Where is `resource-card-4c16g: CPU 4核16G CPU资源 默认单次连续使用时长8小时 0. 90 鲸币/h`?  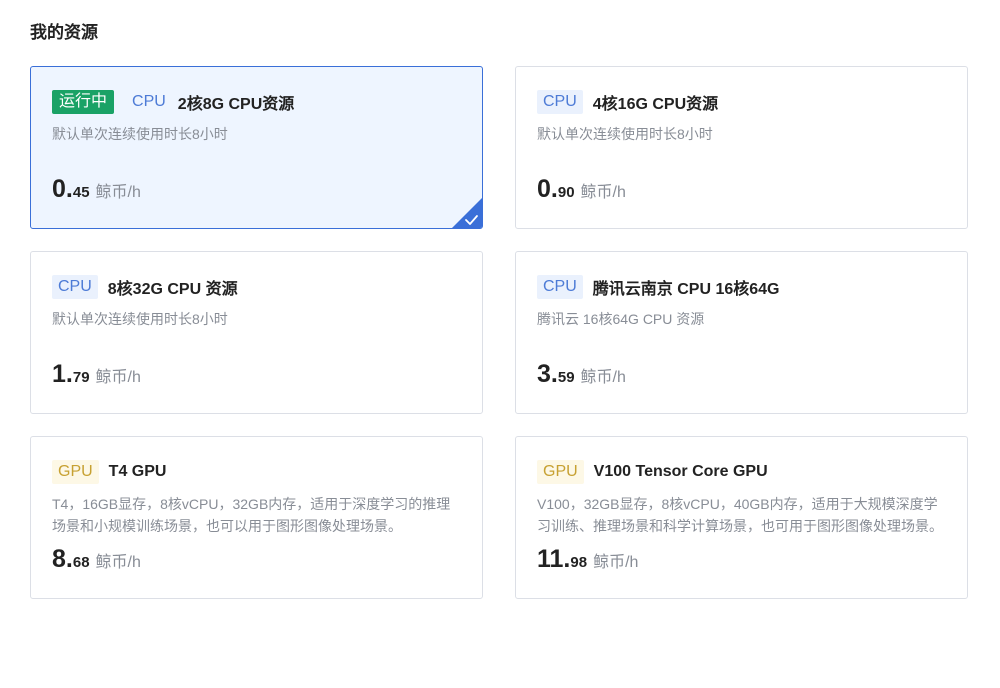 resource-card-4c16g: CPU 4核16G CPU资源 默认单次连续使用时长8小时 0. 90 鲸币/h is located at coordinates (741, 147).